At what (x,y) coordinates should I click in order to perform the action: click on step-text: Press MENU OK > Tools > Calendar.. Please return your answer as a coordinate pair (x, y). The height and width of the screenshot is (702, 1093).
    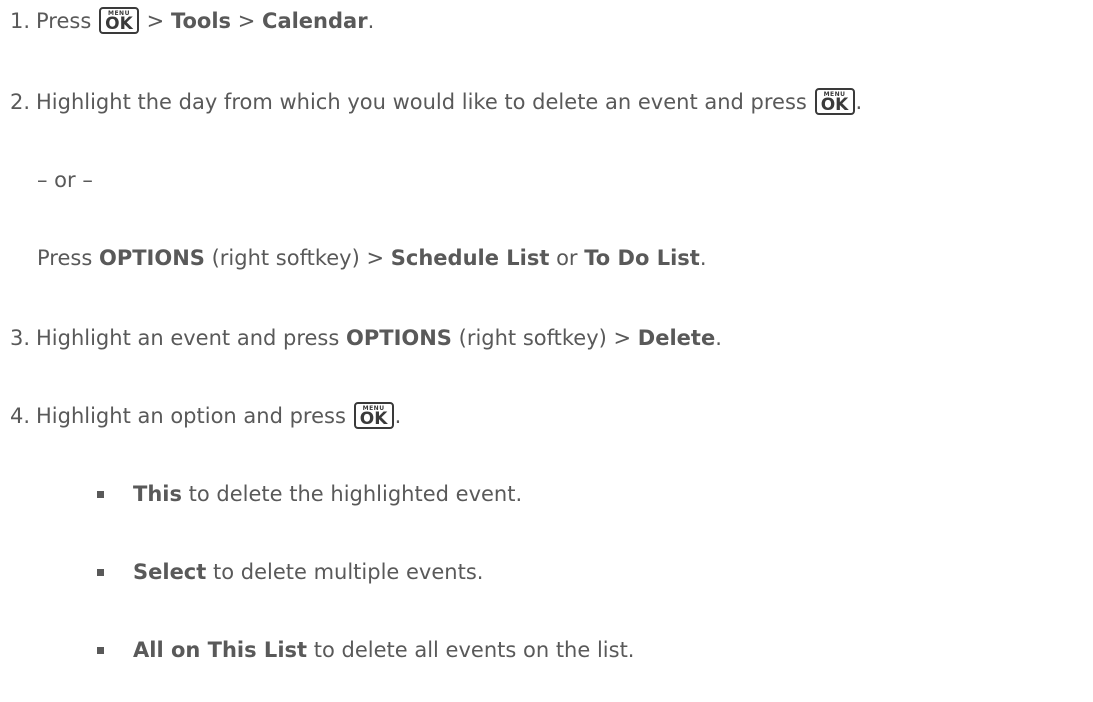
    Looking at the image, I should click on (205, 21).